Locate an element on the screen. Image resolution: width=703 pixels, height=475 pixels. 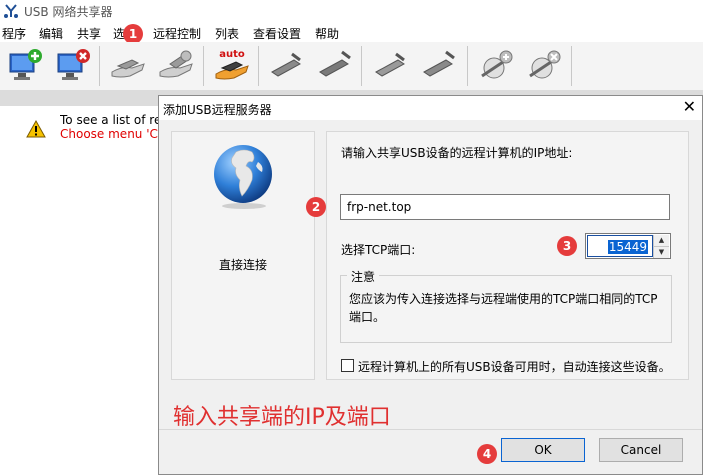
toolbar: auto is located at coordinates (351, 66).